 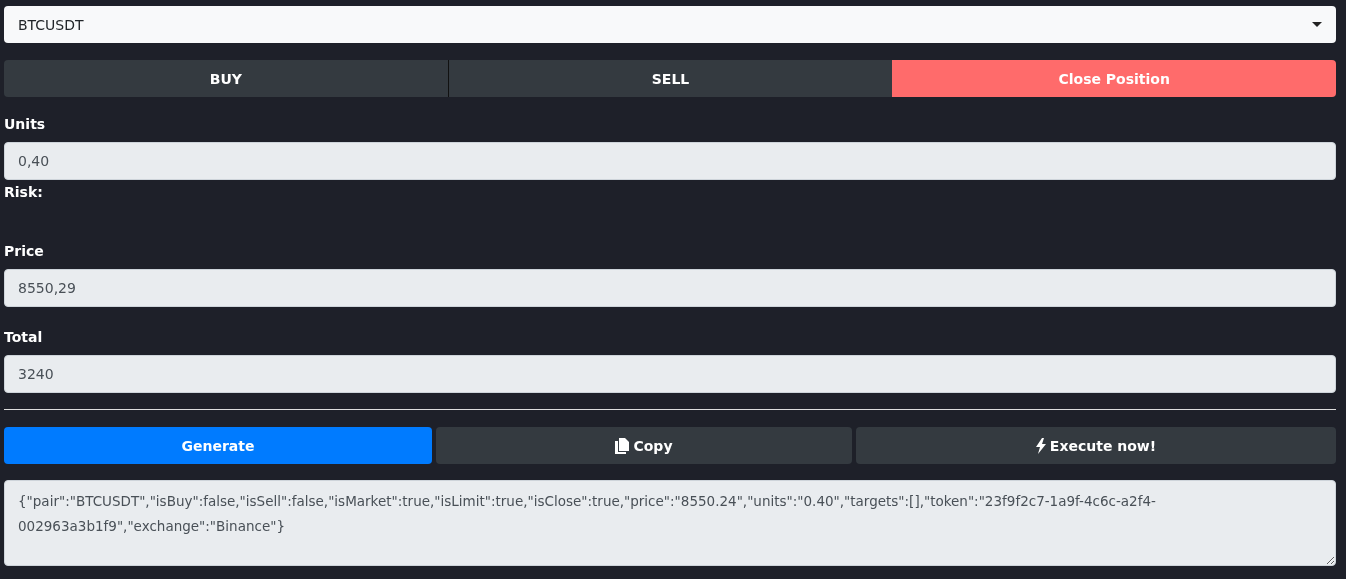 I want to click on bolt-icon, so click(x=1040, y=445).